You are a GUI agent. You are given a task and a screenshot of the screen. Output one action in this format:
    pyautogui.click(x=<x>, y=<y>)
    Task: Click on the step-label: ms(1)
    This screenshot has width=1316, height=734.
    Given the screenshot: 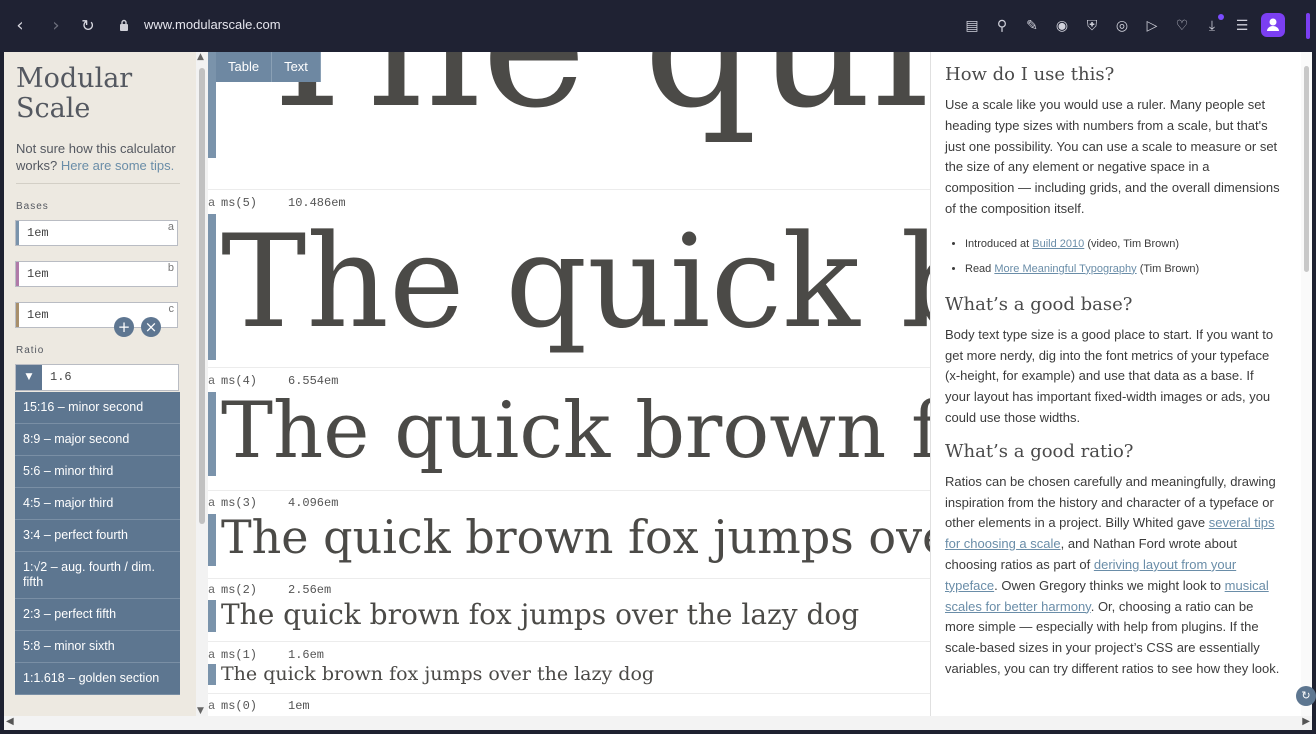 What is the action you would take?
    pyautogui.click(x=239, y=655)
    